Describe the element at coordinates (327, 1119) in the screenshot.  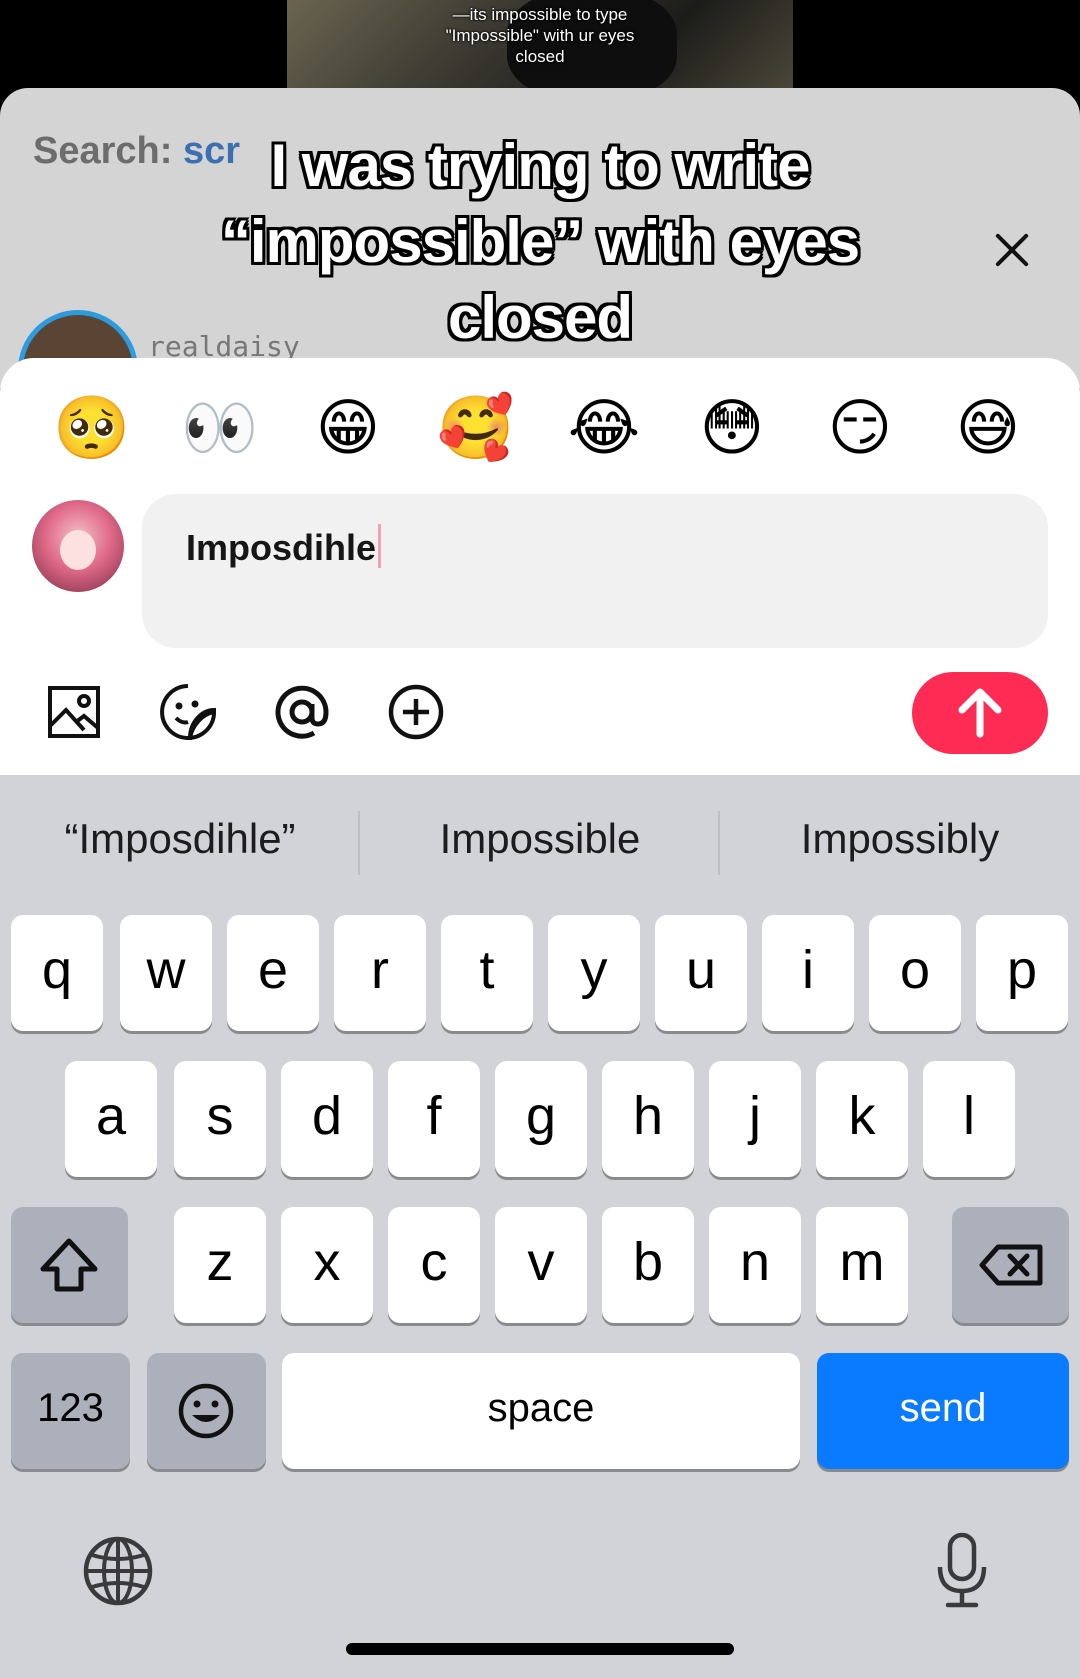
I see `key-d: d` at that location.